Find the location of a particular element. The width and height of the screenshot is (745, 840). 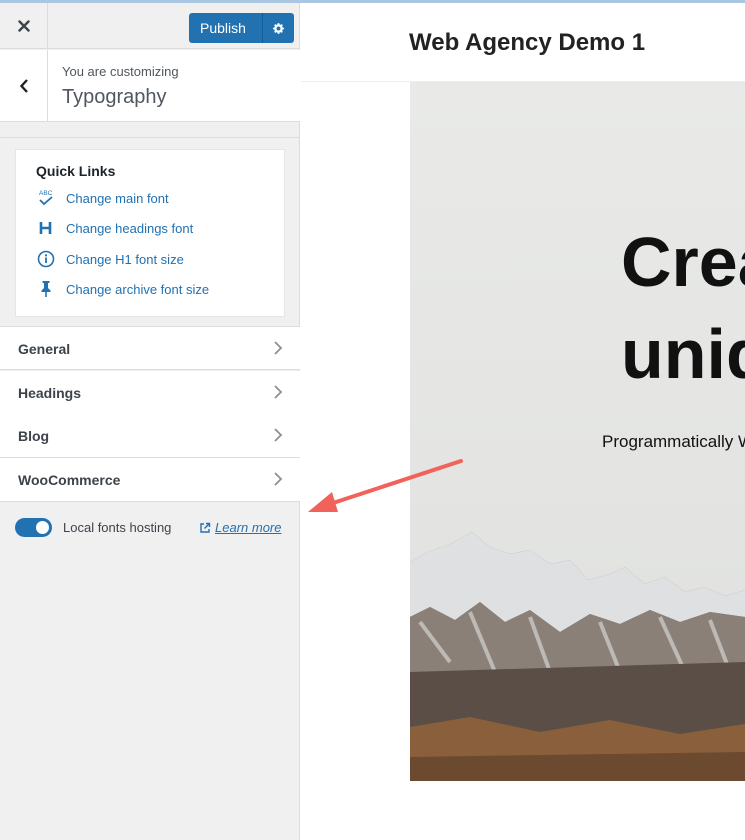

page-title: Typography is located at coordinates (114, 97).